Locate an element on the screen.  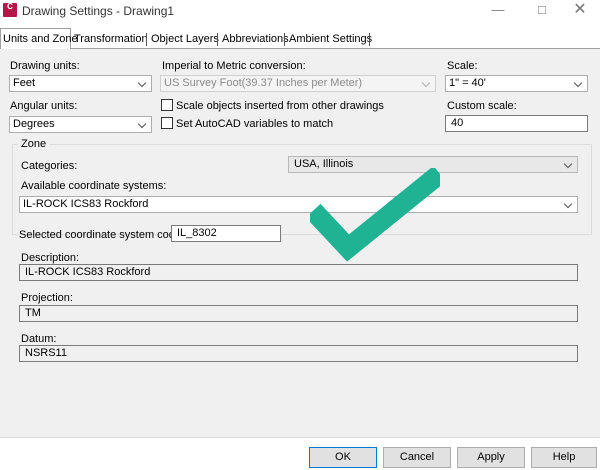
close-button: ✕ is located at coordinates (580, 11).